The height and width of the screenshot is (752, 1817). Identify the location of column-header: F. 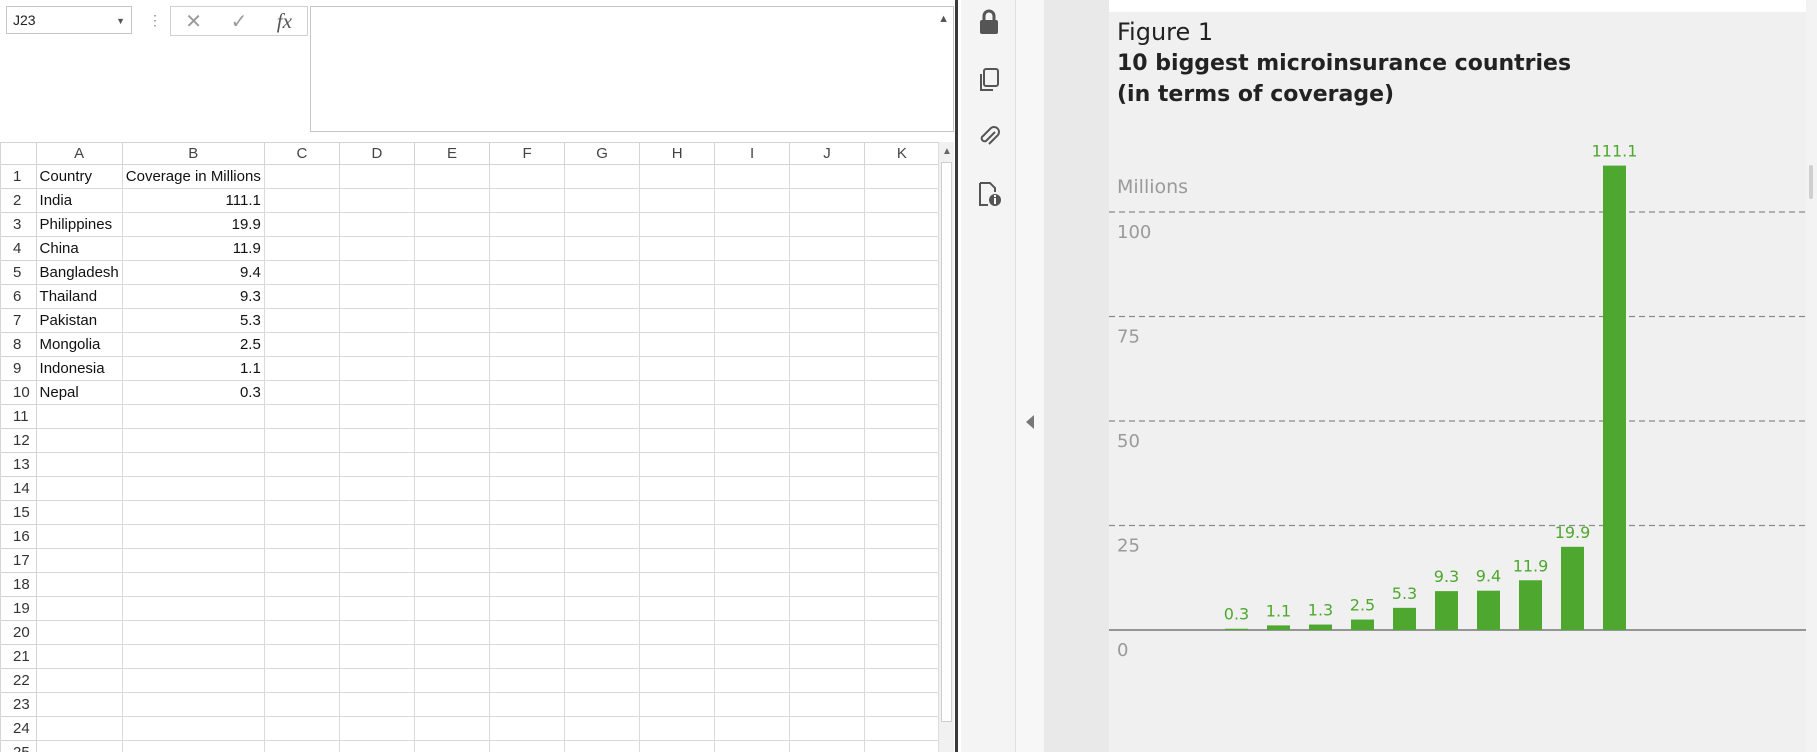
(527, 153).